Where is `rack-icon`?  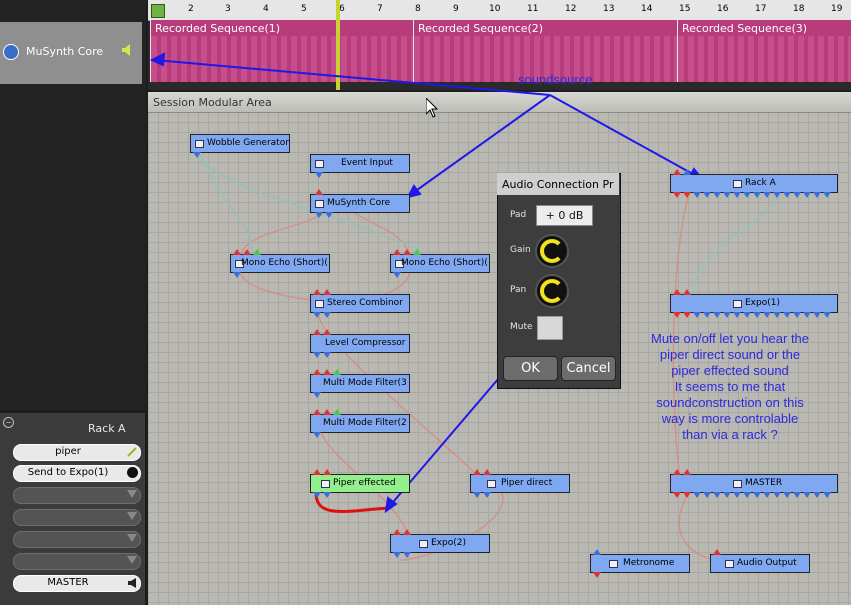
rack-icon is located at coordinates (737, 184).